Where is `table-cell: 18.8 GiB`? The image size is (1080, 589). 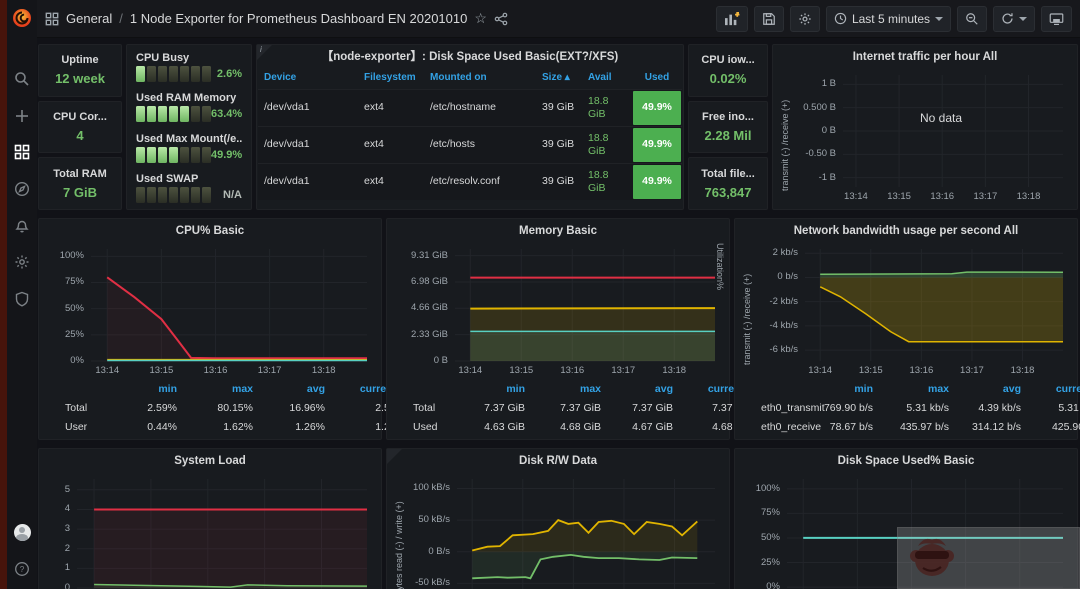 table-cell: 18.8 GiB is located at coordinates (598, 107).